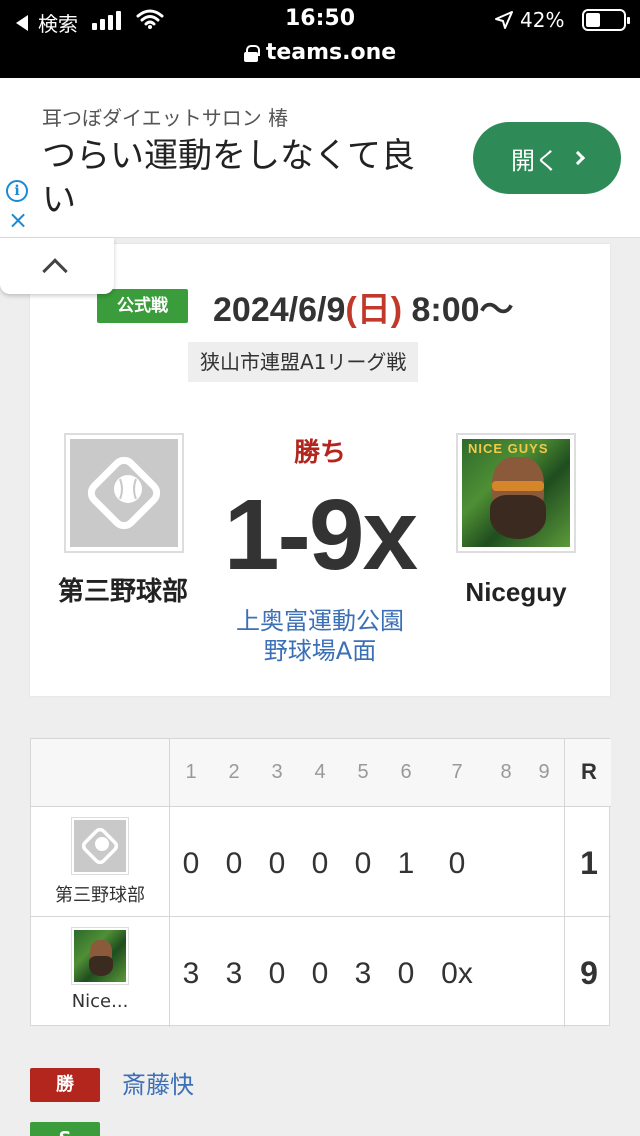 Image resolution: width=640 pixels, height=1136 pixels. What do you see at coordinates (406, 863) in the screenshot?
I see `inning-score: 1` at bounding box center [406, 863].